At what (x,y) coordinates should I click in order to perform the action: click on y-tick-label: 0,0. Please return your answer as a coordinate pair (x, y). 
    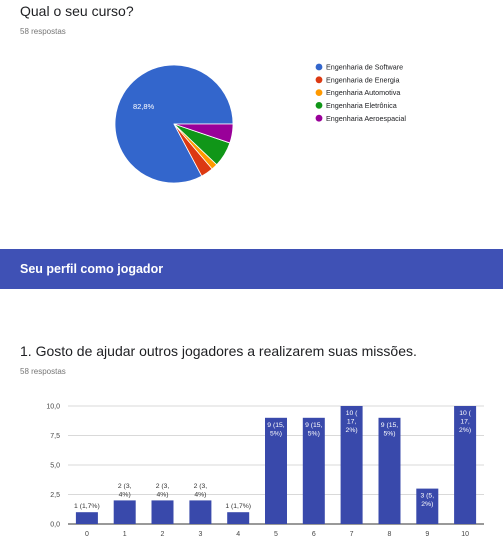
    Looking at the image, I should click on (55, 525).